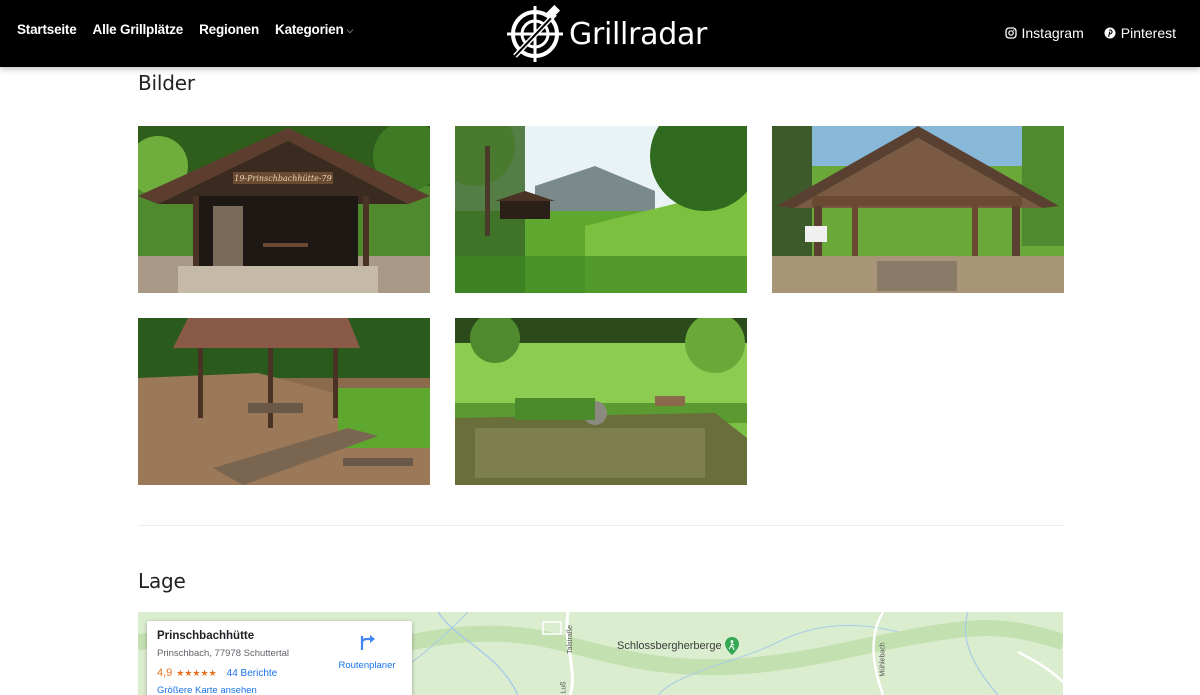  Describe the element at coordinates (638, 34) in the screenshot. I see `logo-text: Grillradar` at that location.